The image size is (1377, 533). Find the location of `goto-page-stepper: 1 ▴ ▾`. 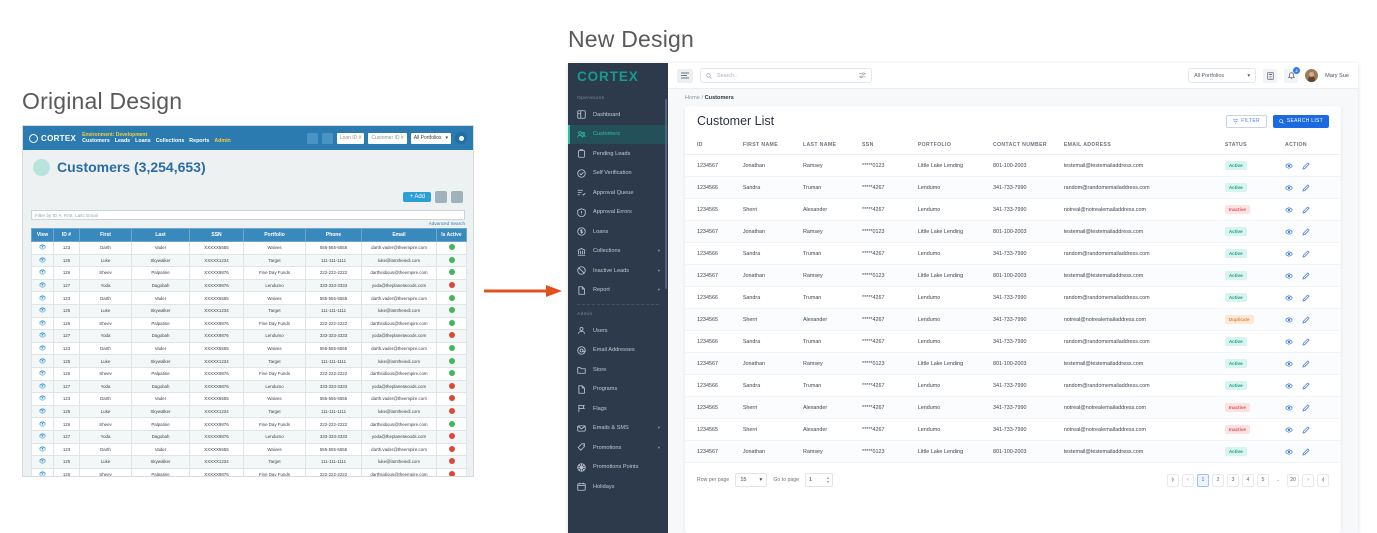

goto-page-stepper: 1 ▴ ▾ is located at coordinates (818, 480).